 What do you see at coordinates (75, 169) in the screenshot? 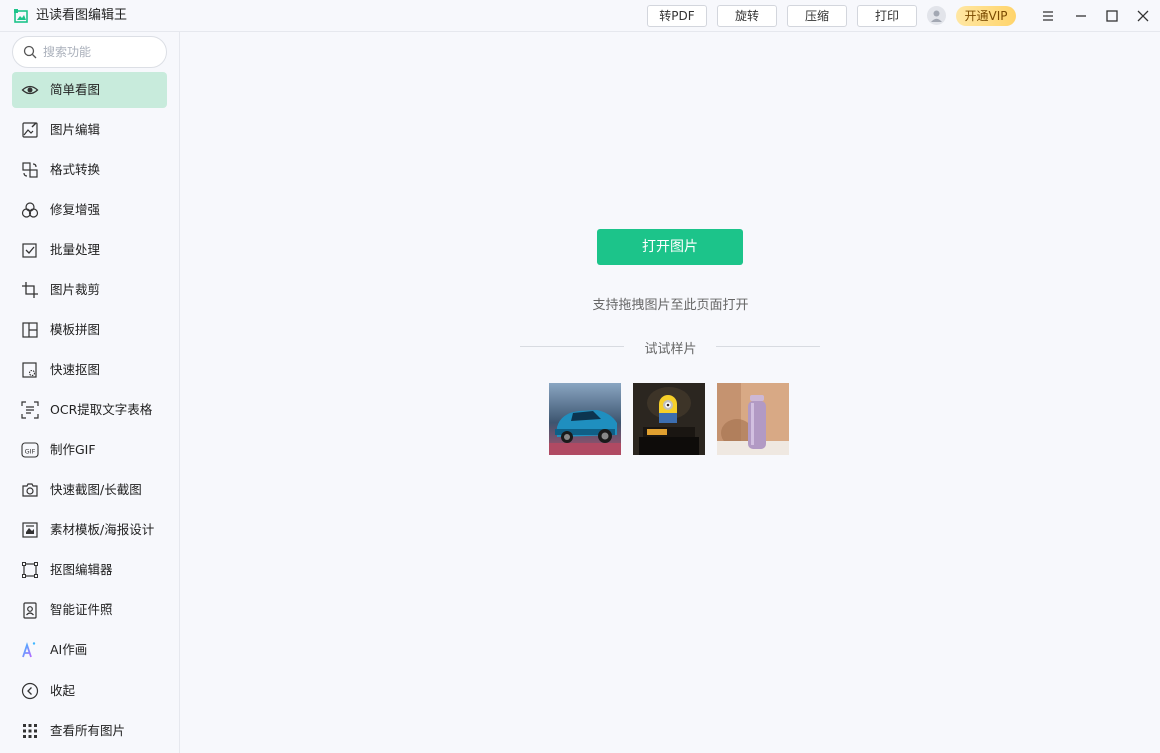
I see `sidebar-item-label: 格式转换` at bounding box center [75, 169].